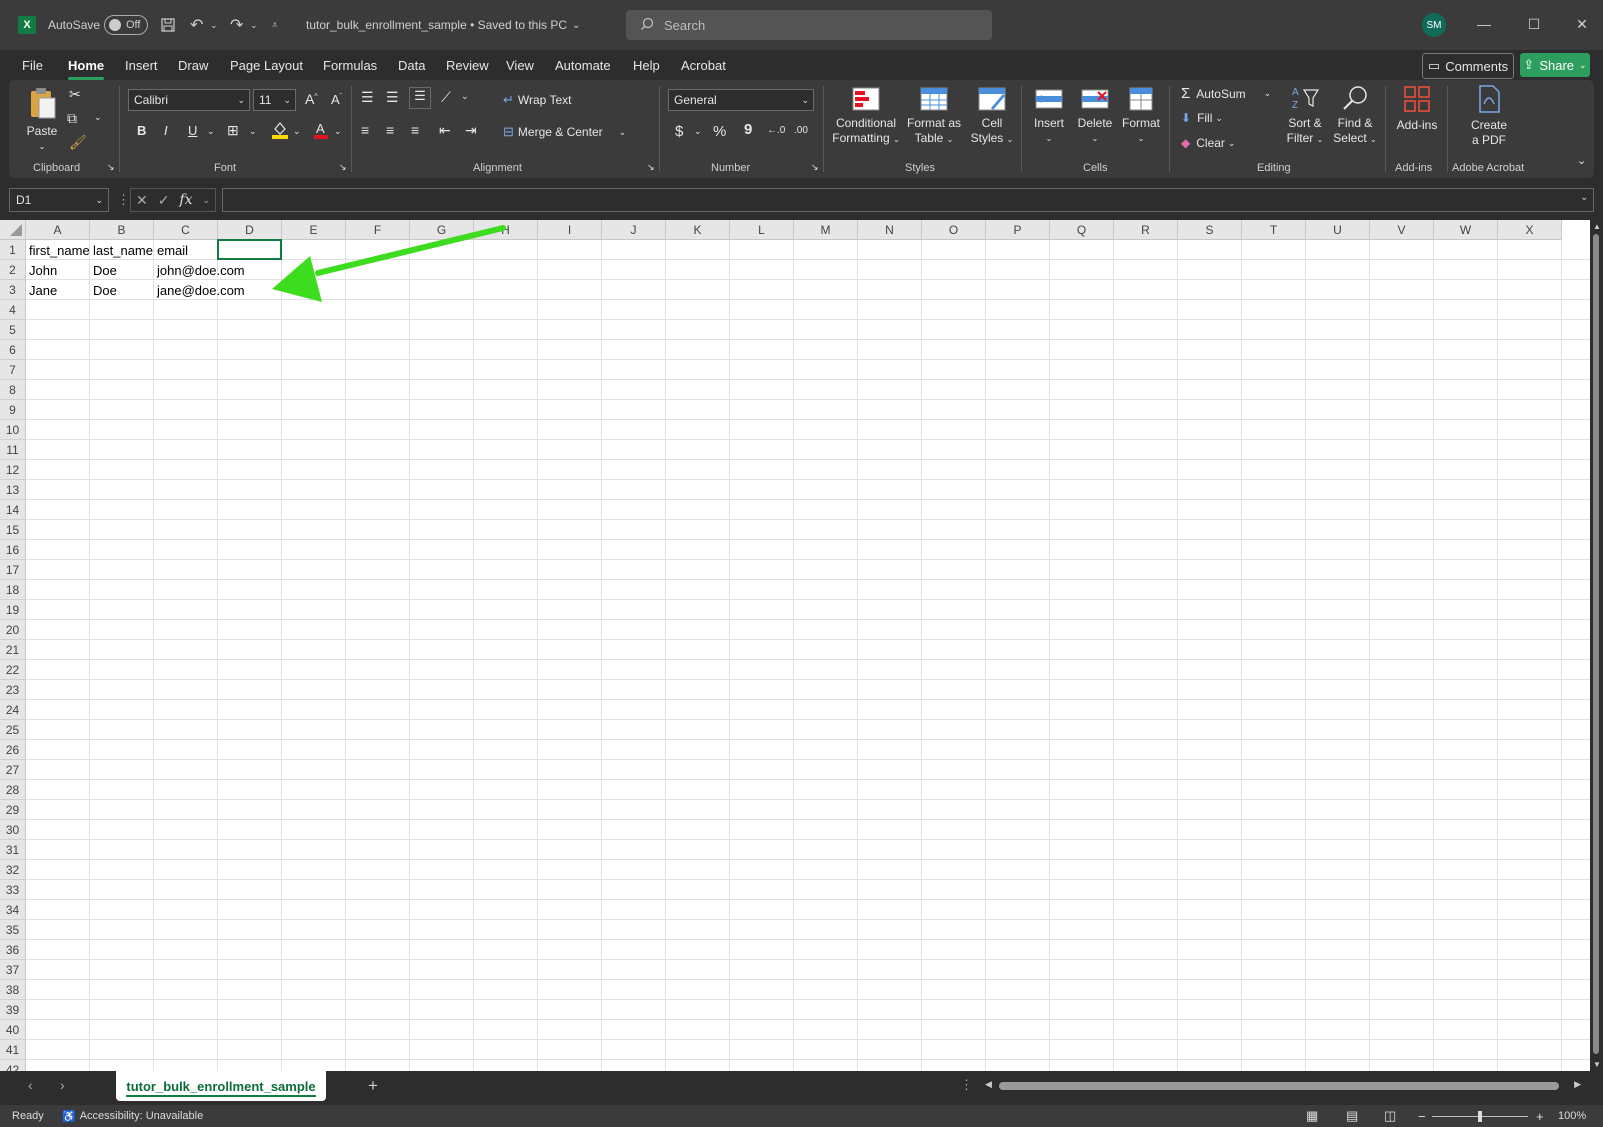 The height and width of the screenshot is (1127, 1603). I want to click on row-header-22: 22, so click(13, 670).